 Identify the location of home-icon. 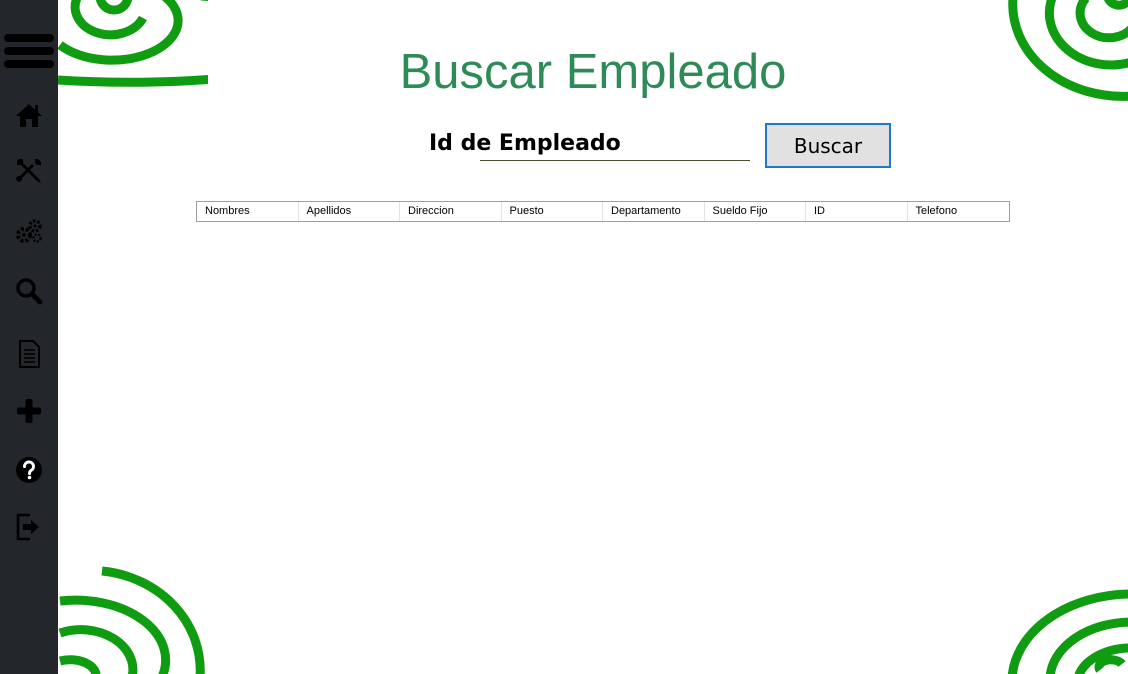
(29, 115).